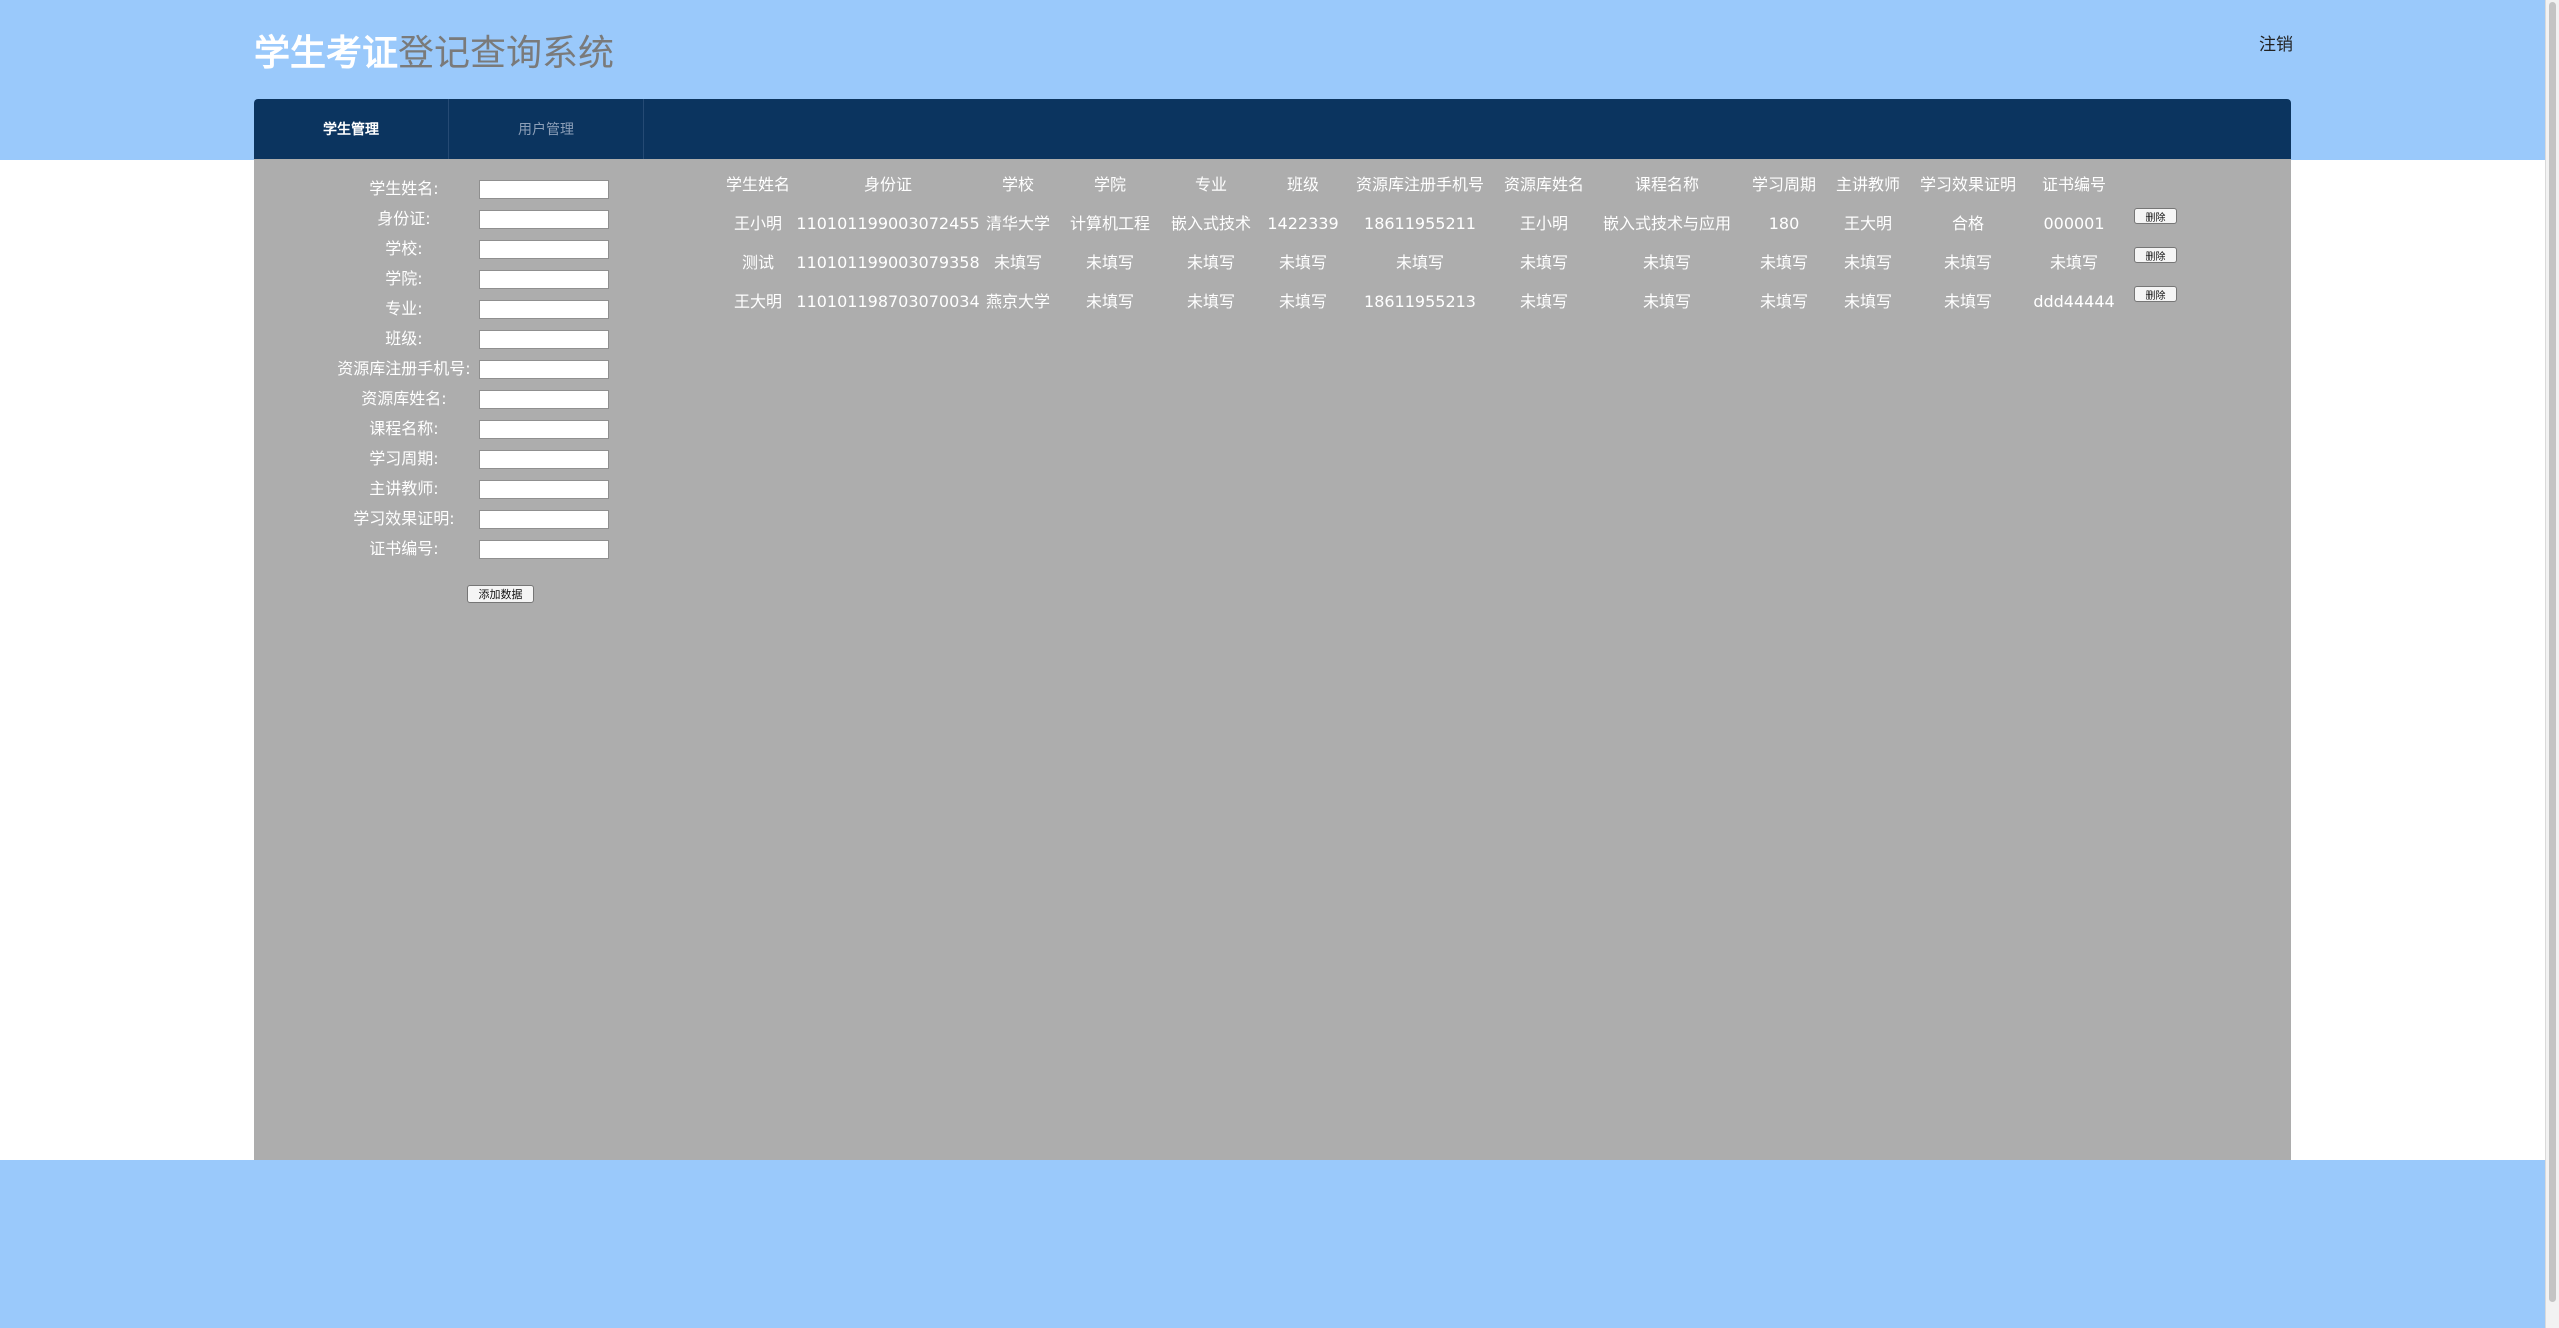  What do you see at coordinates (546, 129) in the screenshot?
I see `tab-user-management: 用户管理` at bounding box center [546, 129].